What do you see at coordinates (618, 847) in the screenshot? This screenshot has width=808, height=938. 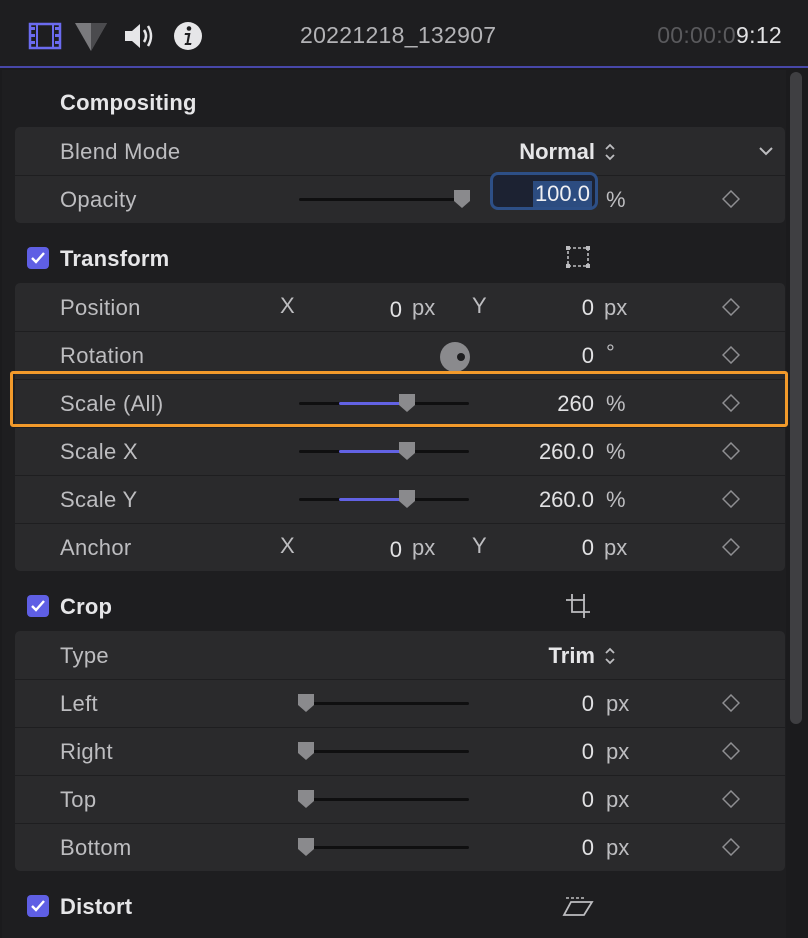 I see `crop-bottom-unit: px` at bounding box center [618, 847].